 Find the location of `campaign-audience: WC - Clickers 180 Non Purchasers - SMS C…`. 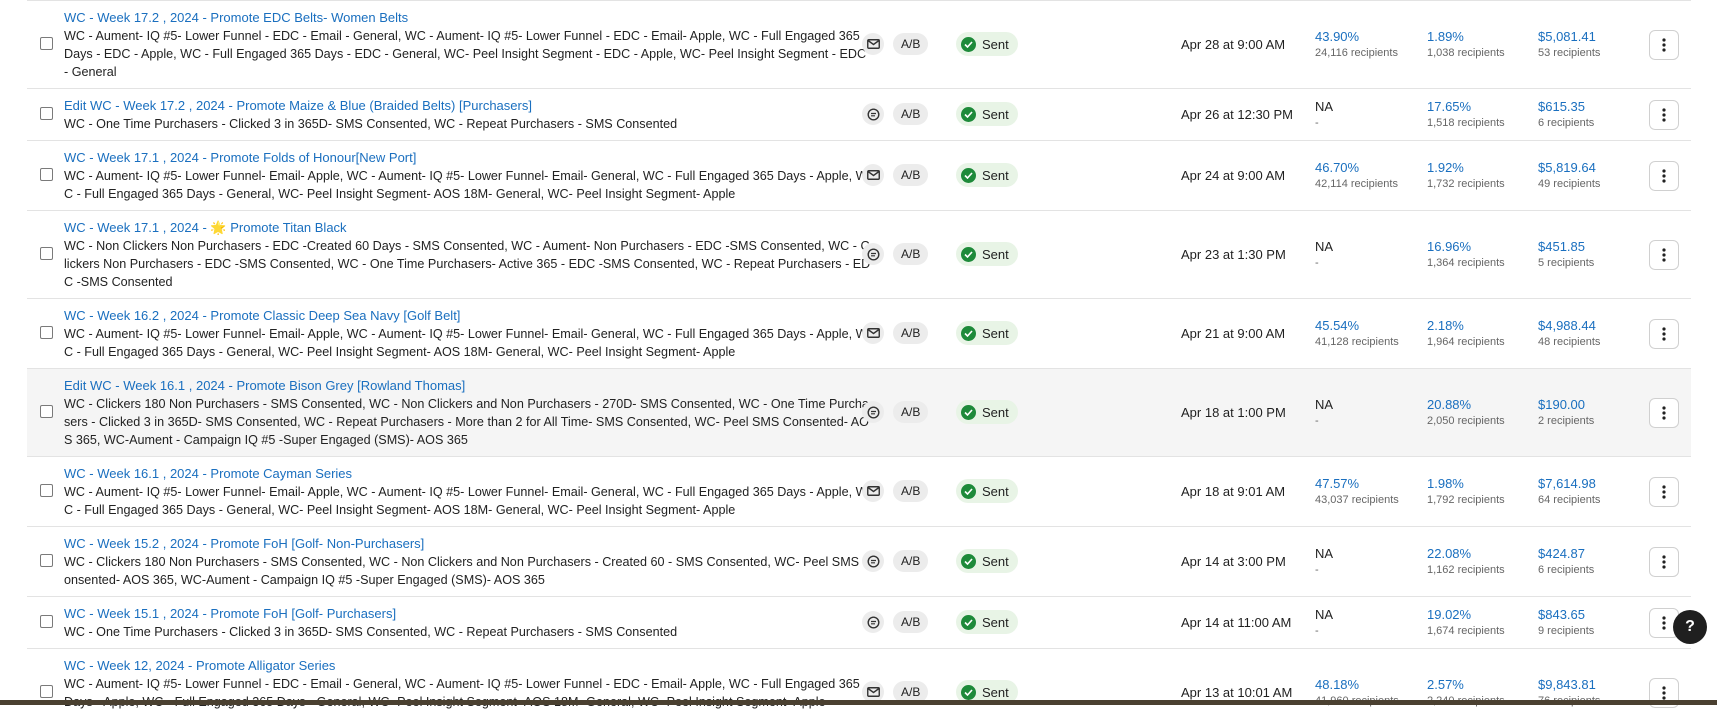

campaign-audience: WC - Clickers 180 Non Purchasers - SMS C… is located at coordinates (468, 571).